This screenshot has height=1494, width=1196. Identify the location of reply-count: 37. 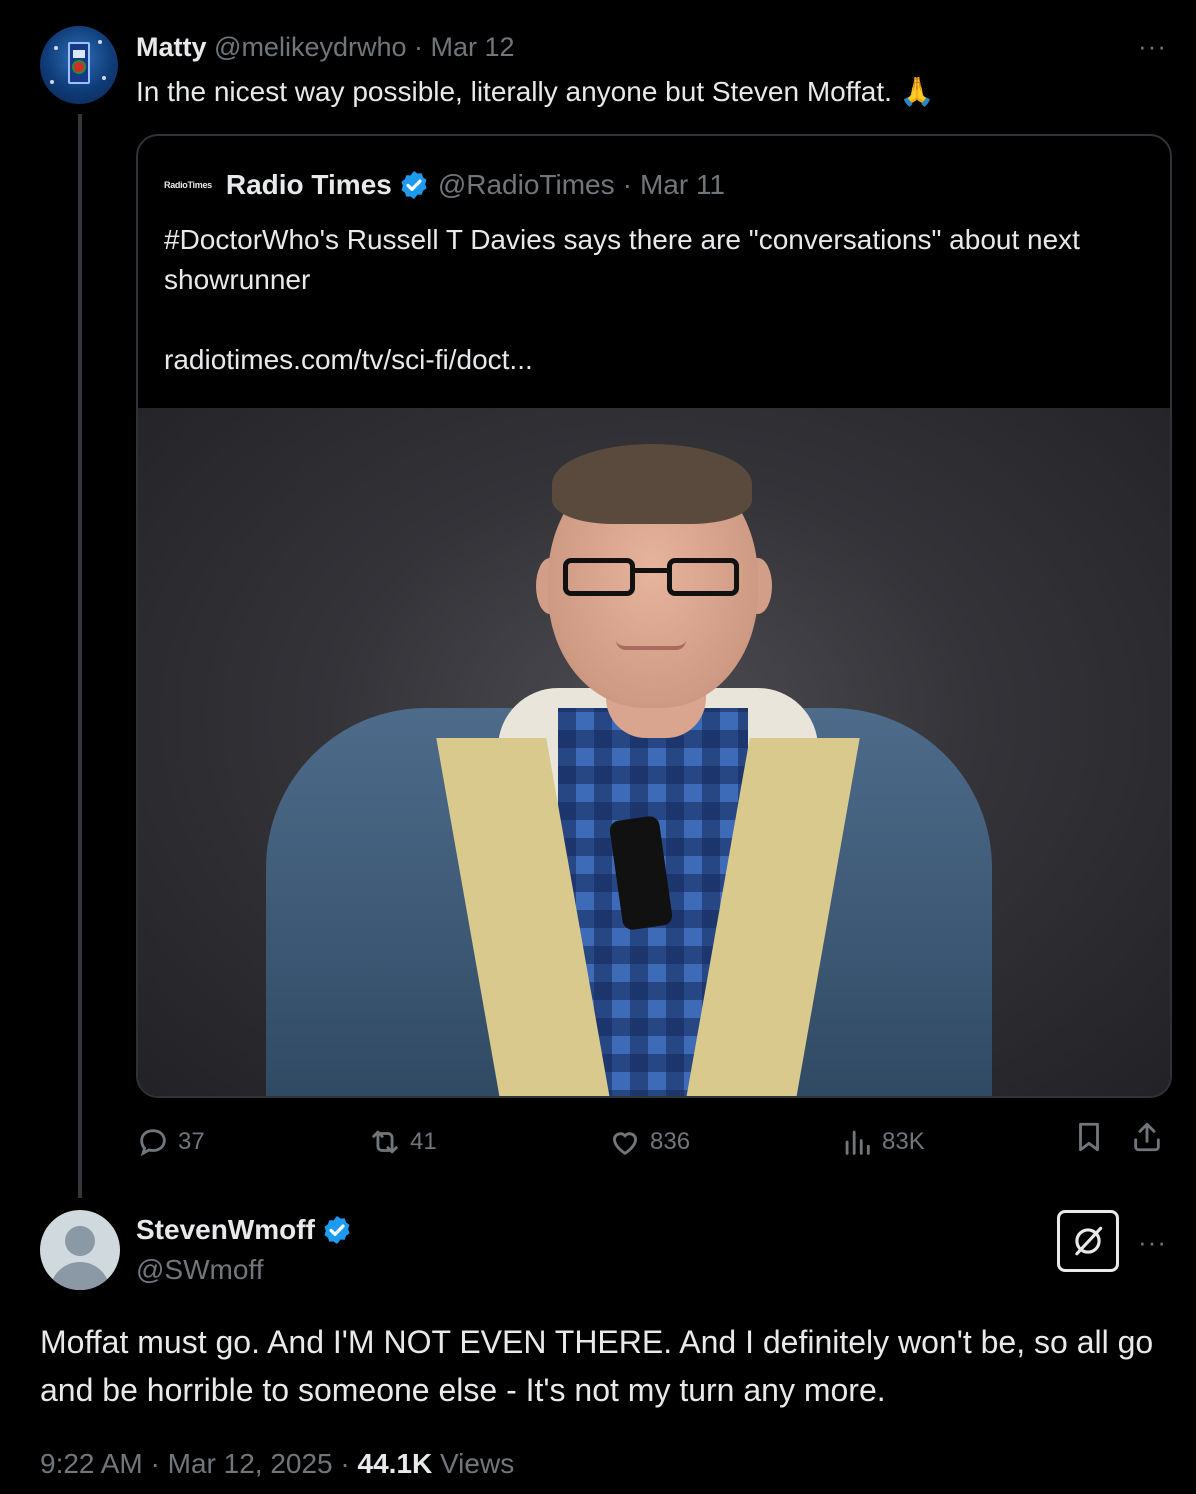
(191, 1141).